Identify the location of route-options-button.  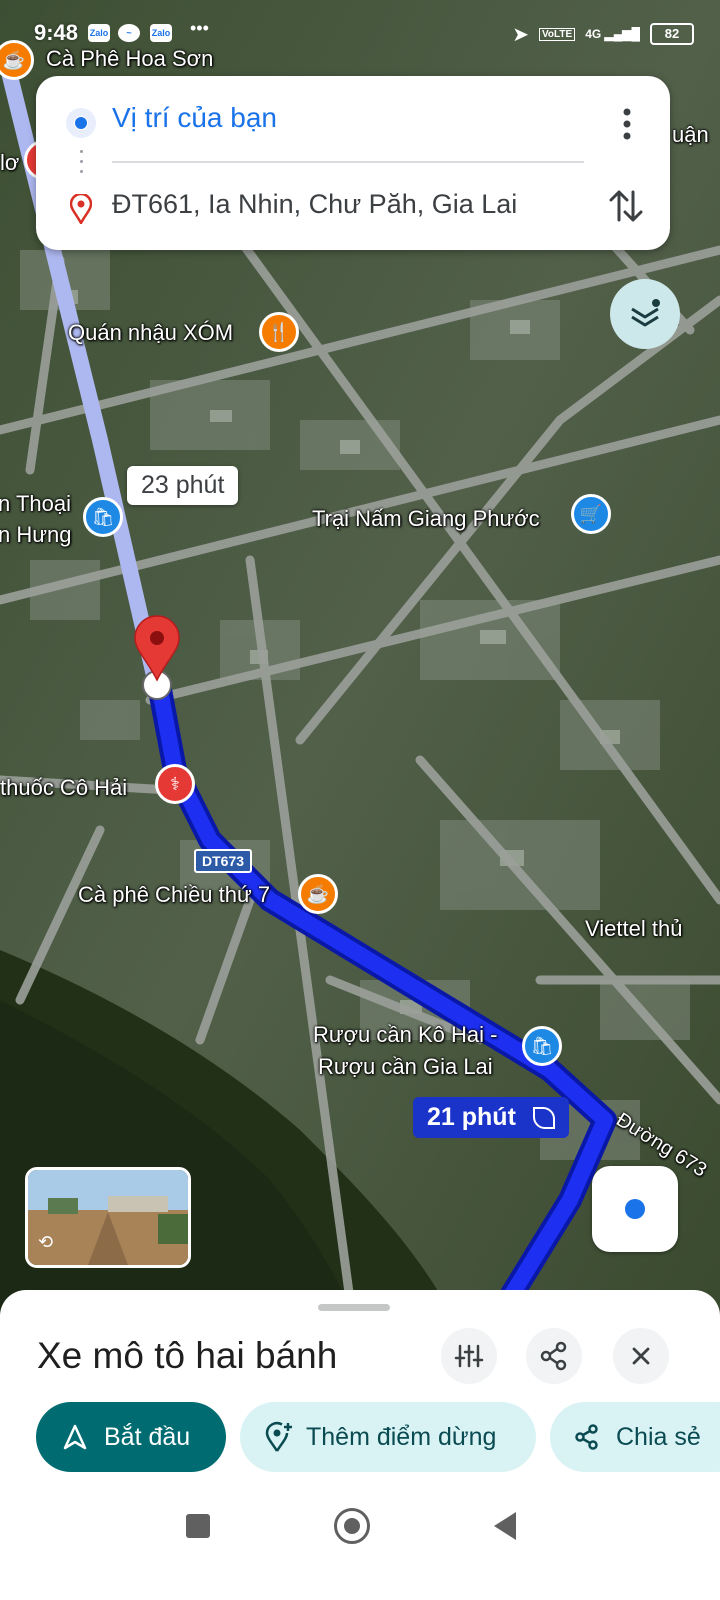
(469, 1356).